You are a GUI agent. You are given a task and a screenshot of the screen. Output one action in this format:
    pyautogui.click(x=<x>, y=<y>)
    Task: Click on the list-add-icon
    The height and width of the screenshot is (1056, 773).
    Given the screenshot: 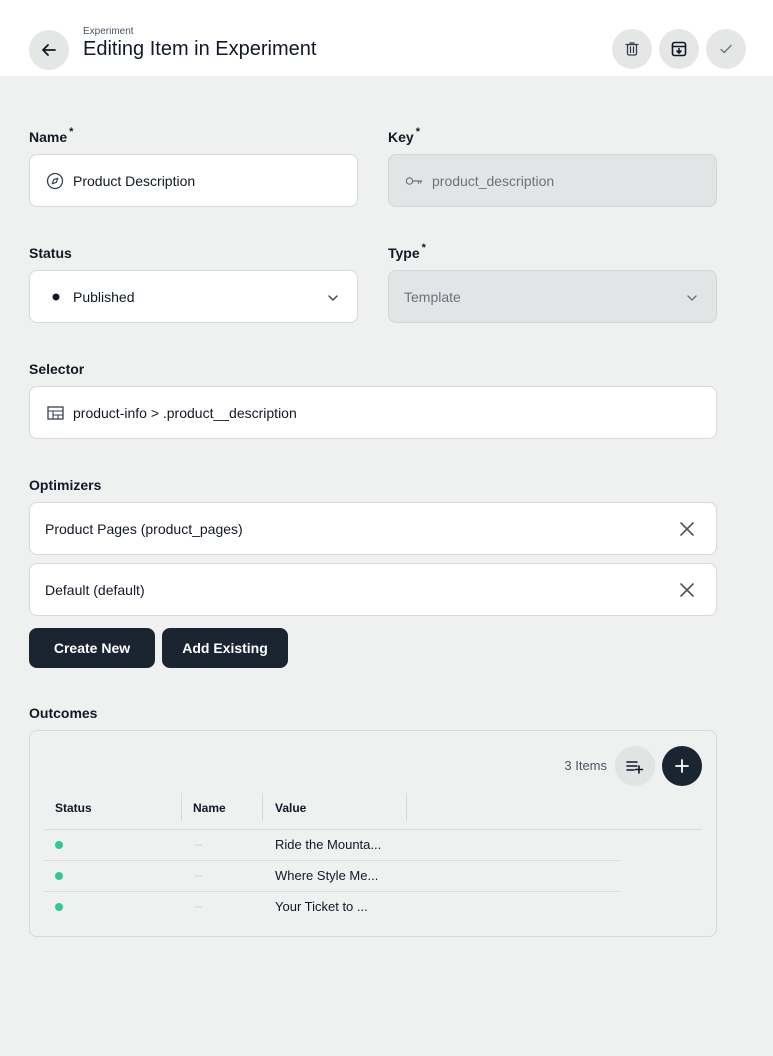 What is the action you would take?
    pyautogui.click(x=635, y=767)
    